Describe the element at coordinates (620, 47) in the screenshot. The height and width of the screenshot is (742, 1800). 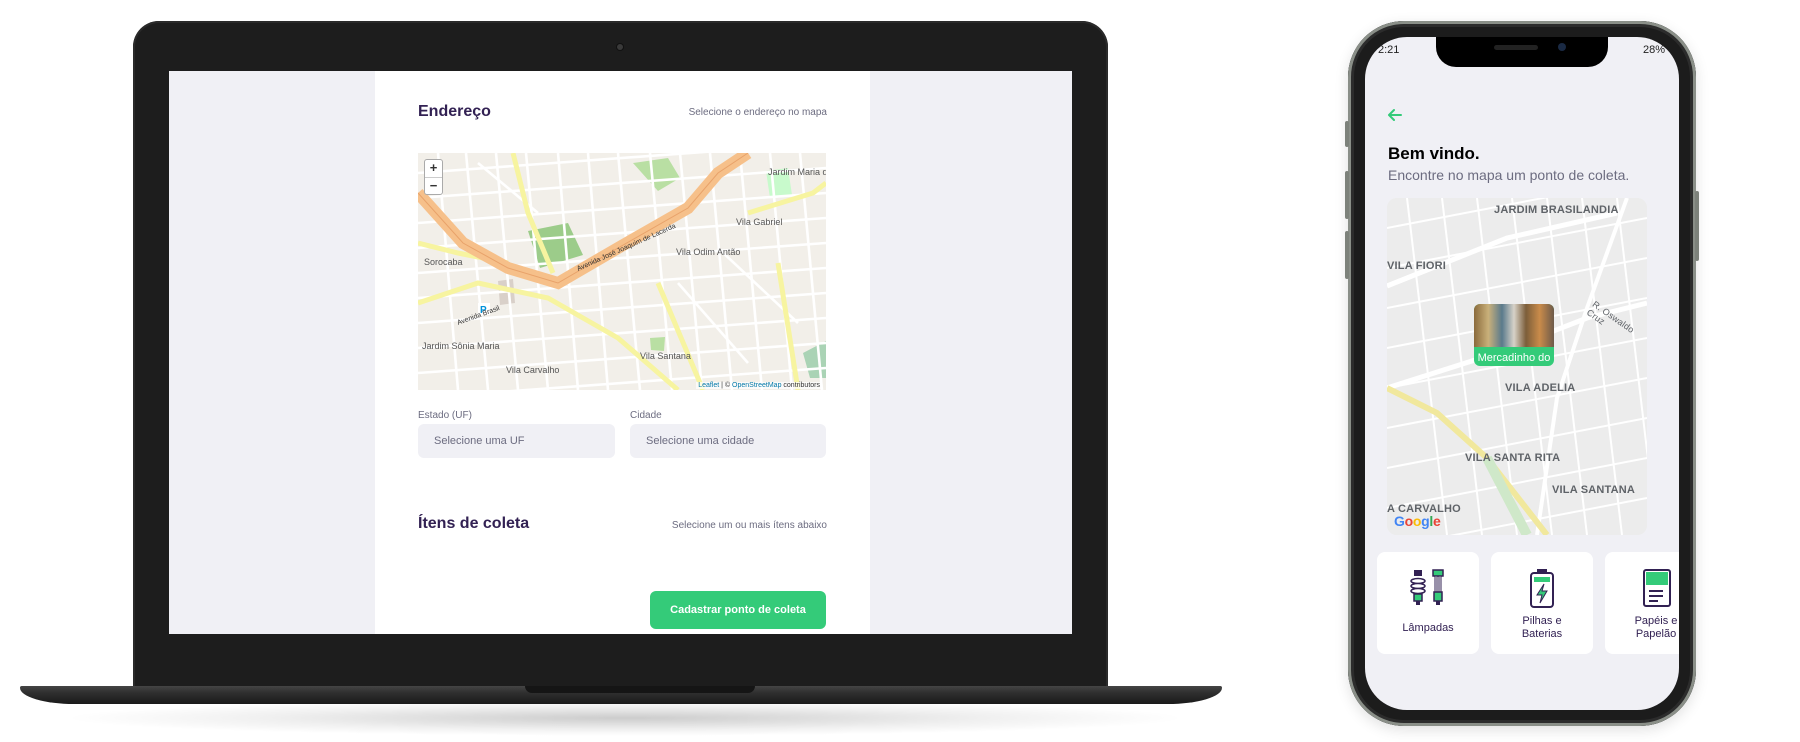
I see `webcam` at that location.